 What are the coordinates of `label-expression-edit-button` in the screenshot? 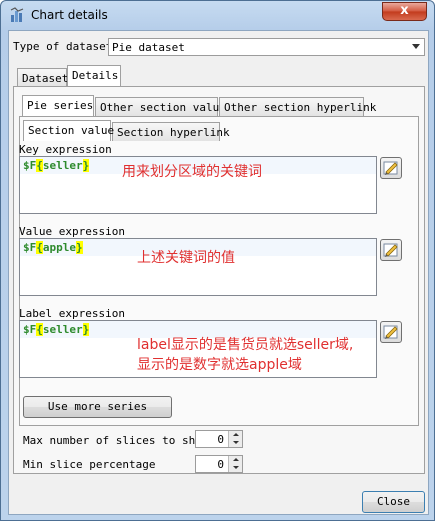 It's located at (391, 332).